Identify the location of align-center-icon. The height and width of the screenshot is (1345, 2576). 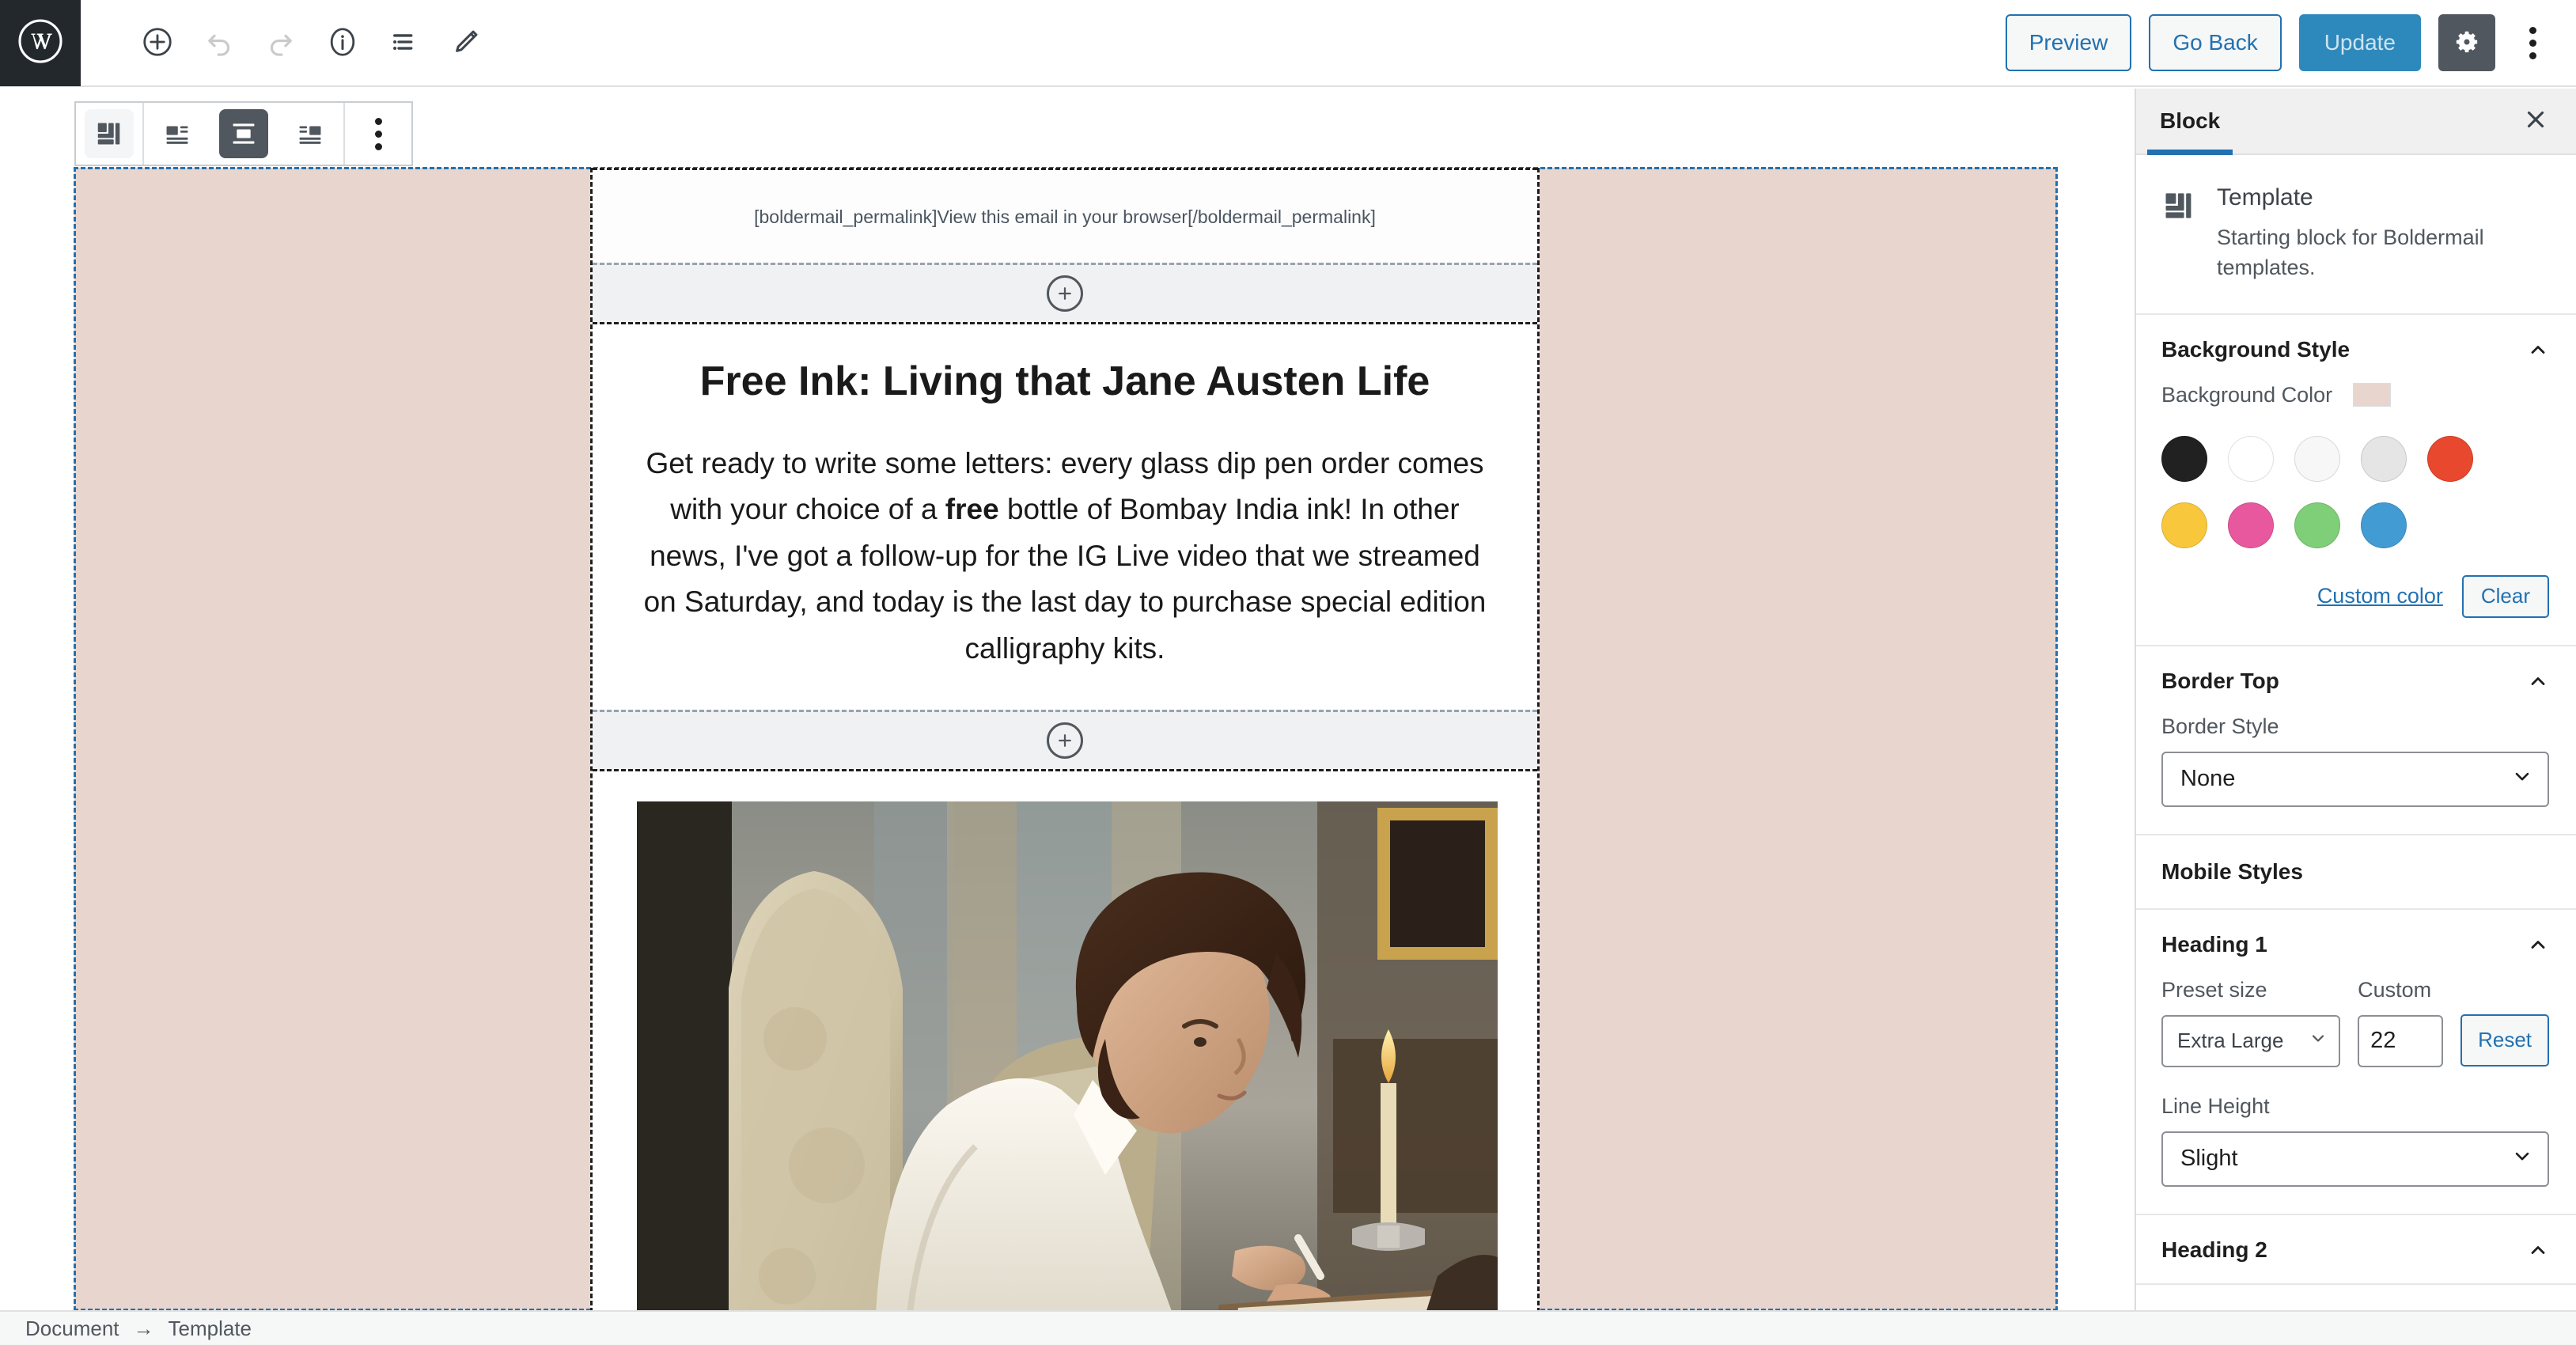
(243, 133).